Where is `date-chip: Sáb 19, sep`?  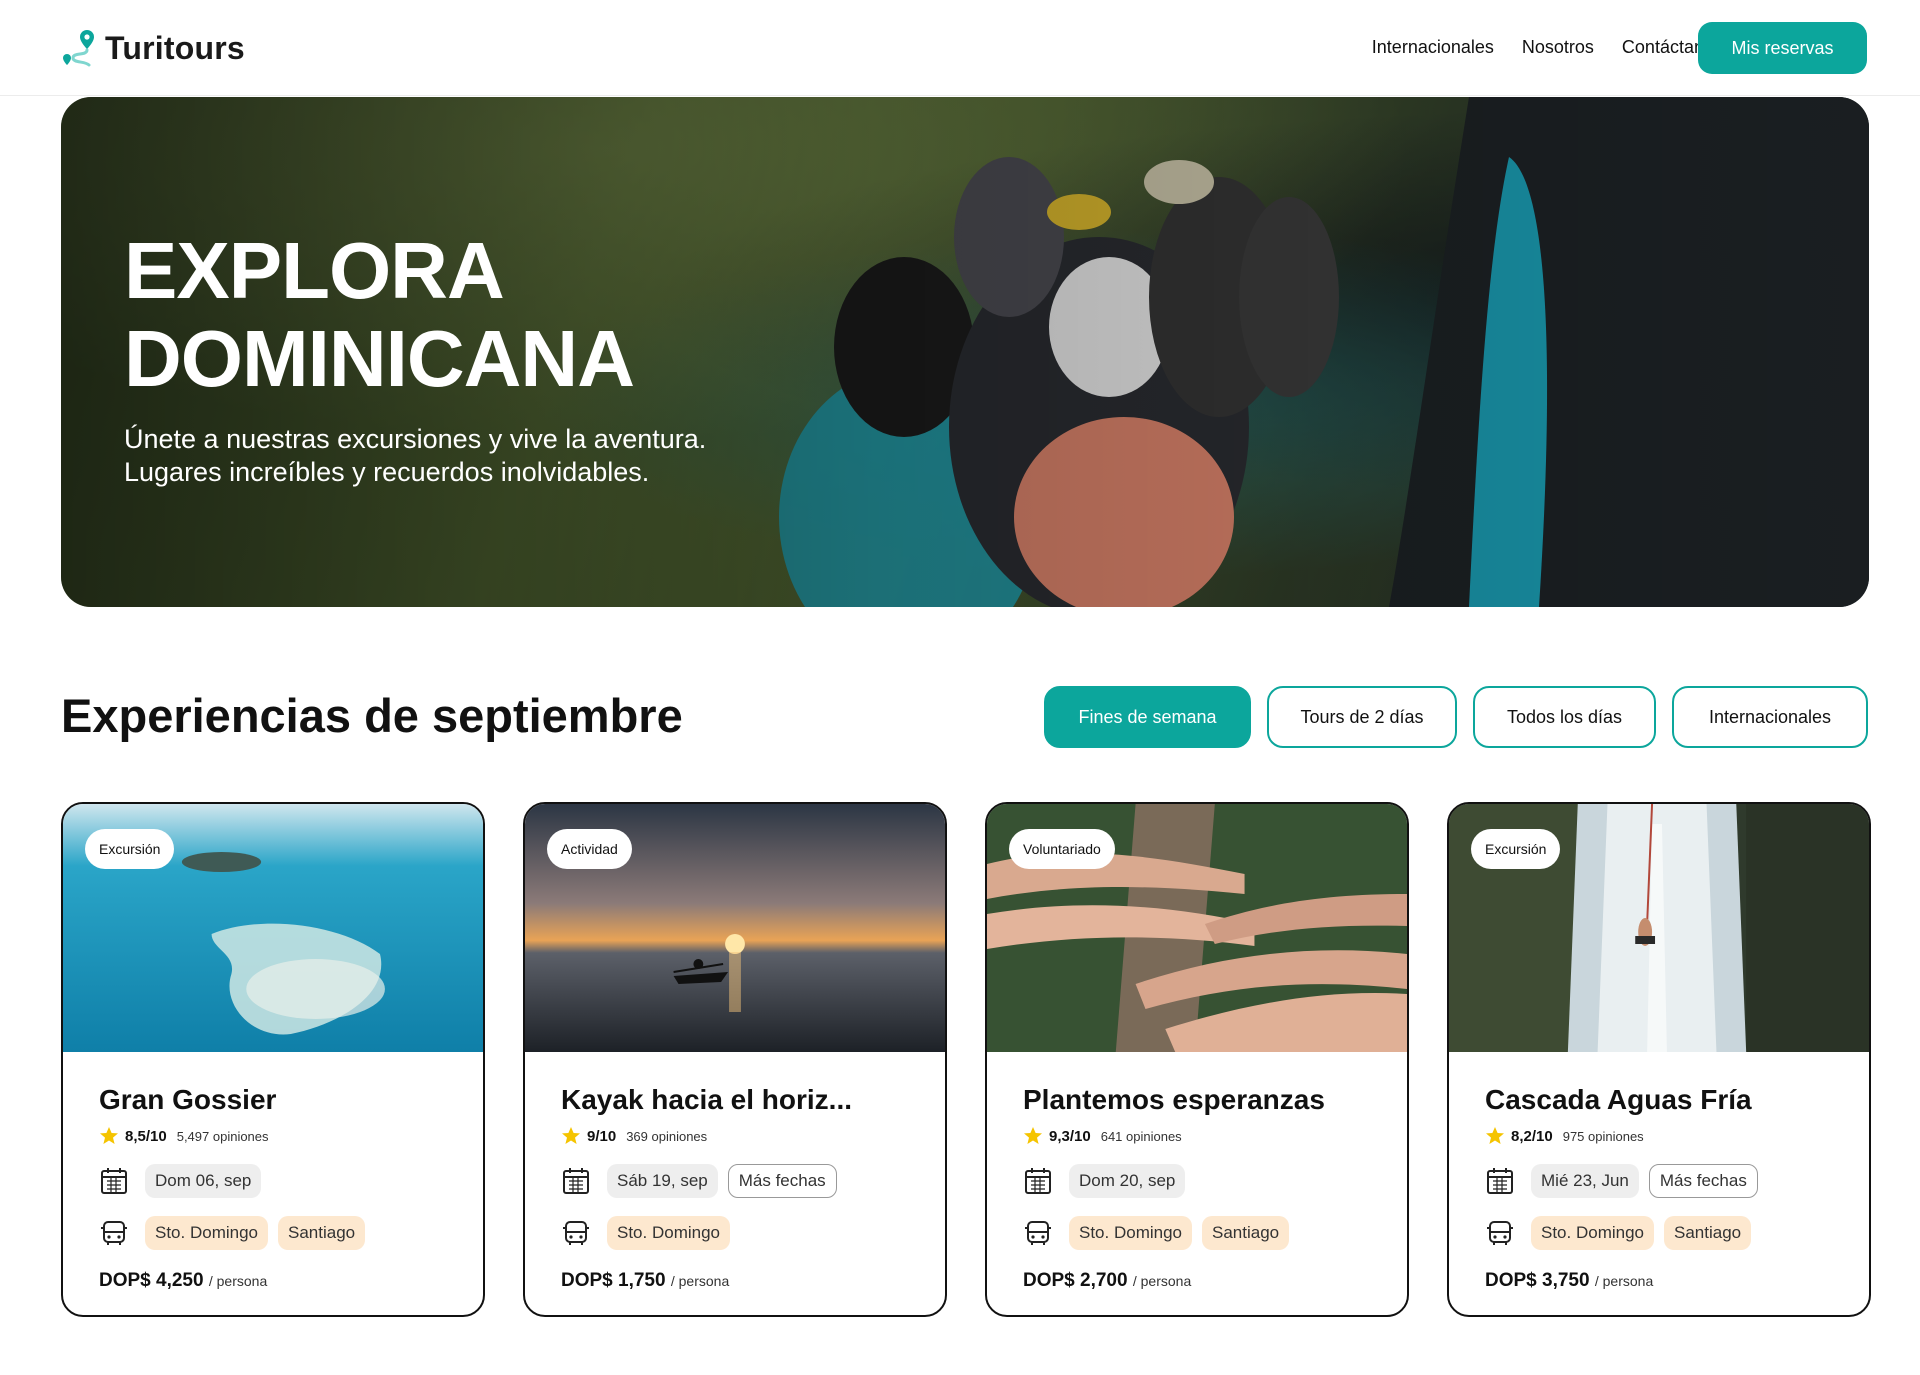 date-chip: Sáb 19, sep is located at coordinates (662, 1181).